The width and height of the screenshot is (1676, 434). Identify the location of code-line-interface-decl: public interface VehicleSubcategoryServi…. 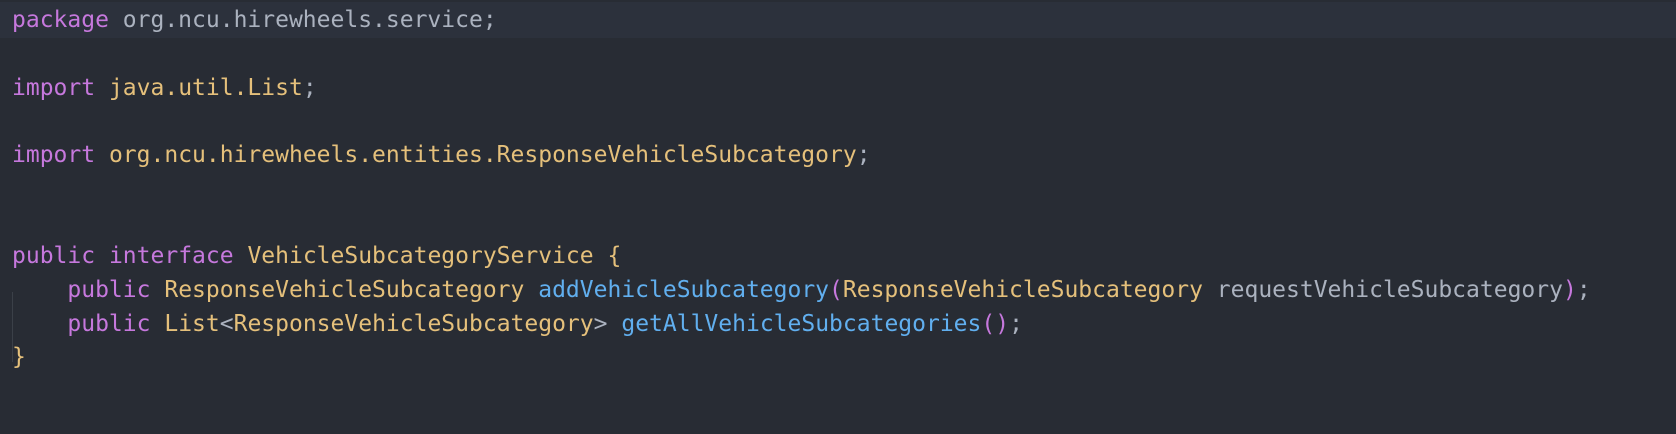
(838, 256).